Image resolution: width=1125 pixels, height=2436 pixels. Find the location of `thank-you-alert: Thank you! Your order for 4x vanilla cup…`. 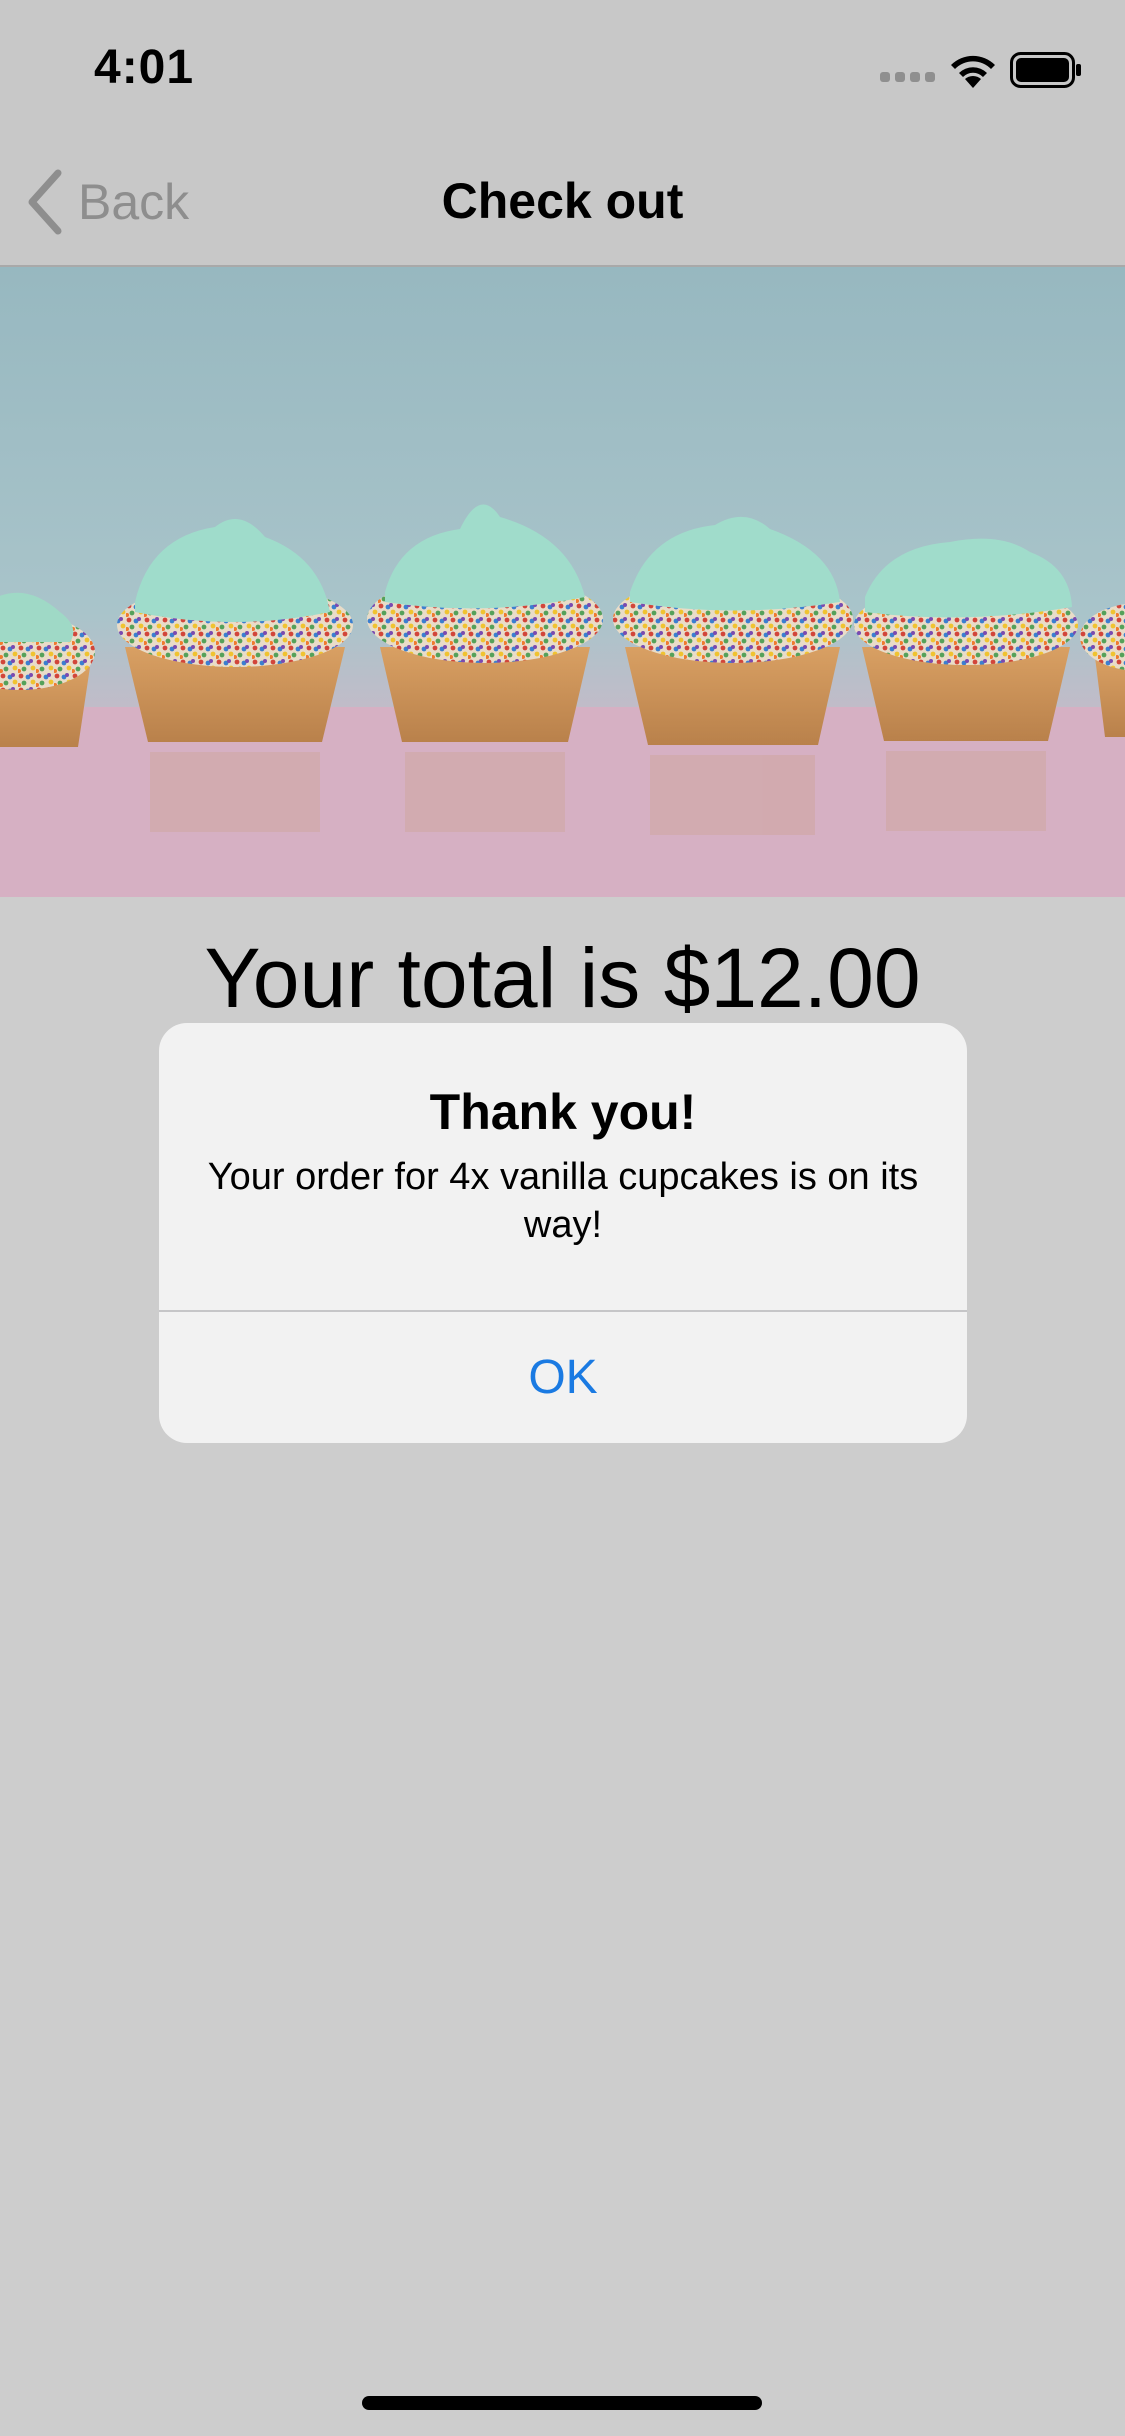

thank-you-alert: Thank you! Your order for 4x vanilla cup… is located at coordinates (563, 1233).